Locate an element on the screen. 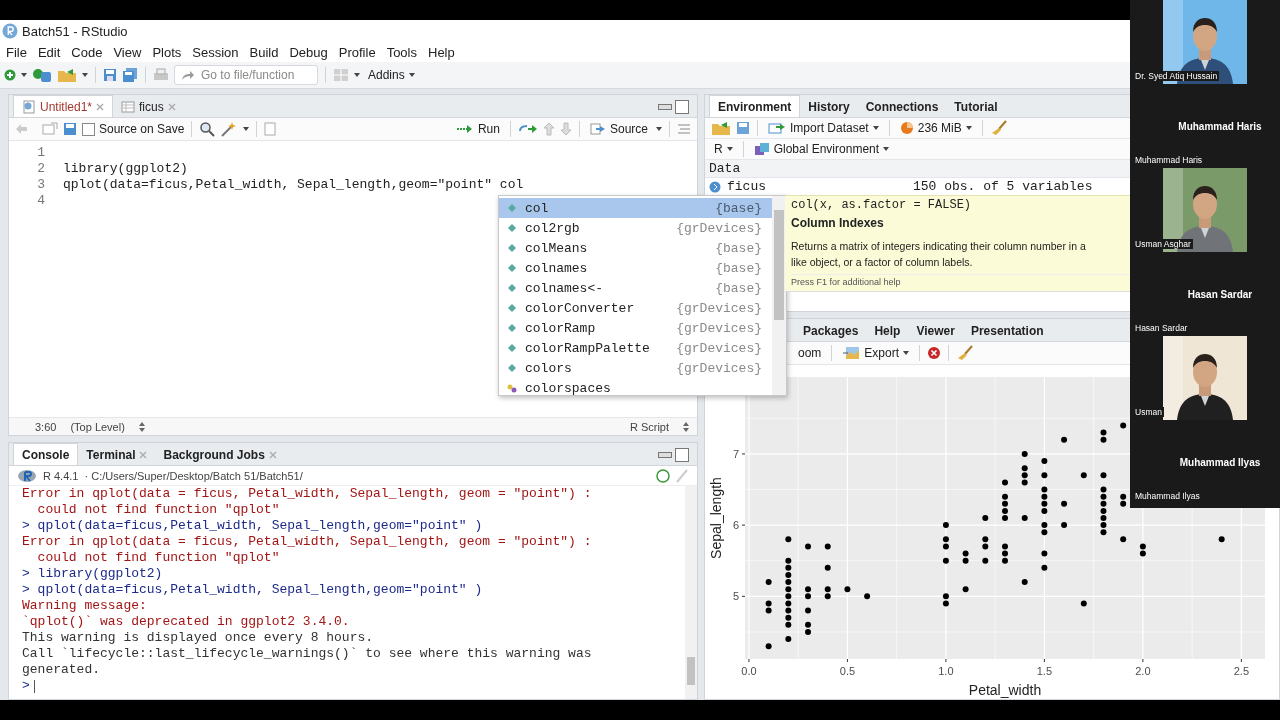  completion-item: colnames<- {base} is located at coordinates (635, 288).